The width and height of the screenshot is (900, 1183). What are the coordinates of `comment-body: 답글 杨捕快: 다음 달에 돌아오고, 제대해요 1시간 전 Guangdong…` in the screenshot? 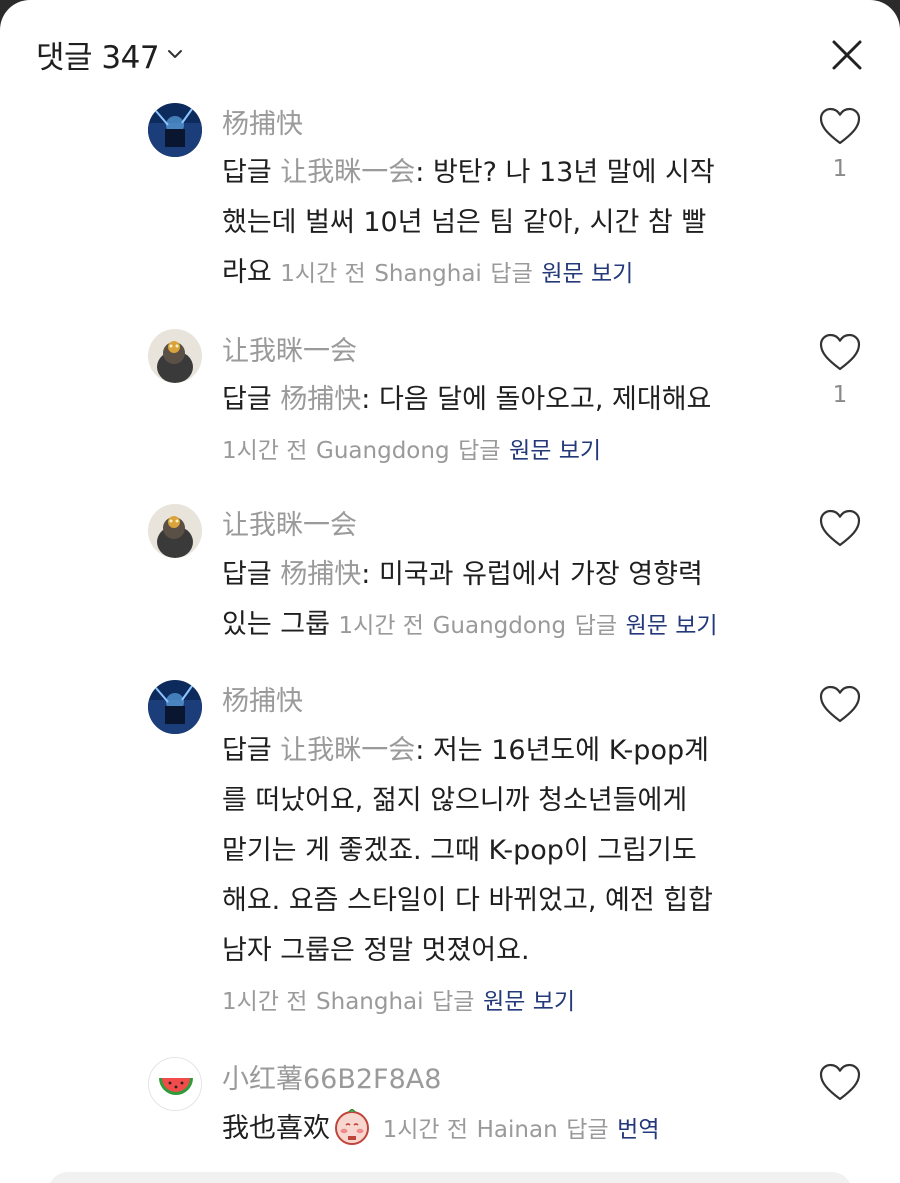 It's located at (467, 424).